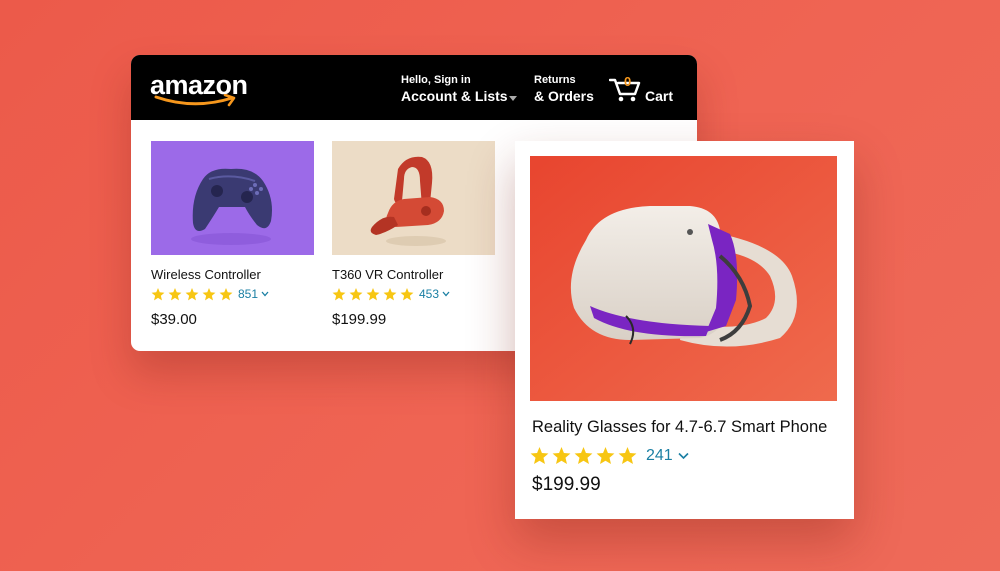 This screenshot has width=1000, height=571. What do you see at coordinates (555, 80) in the screenshot?
I see `returns-text: Returns` at bounding box center [555, 80].